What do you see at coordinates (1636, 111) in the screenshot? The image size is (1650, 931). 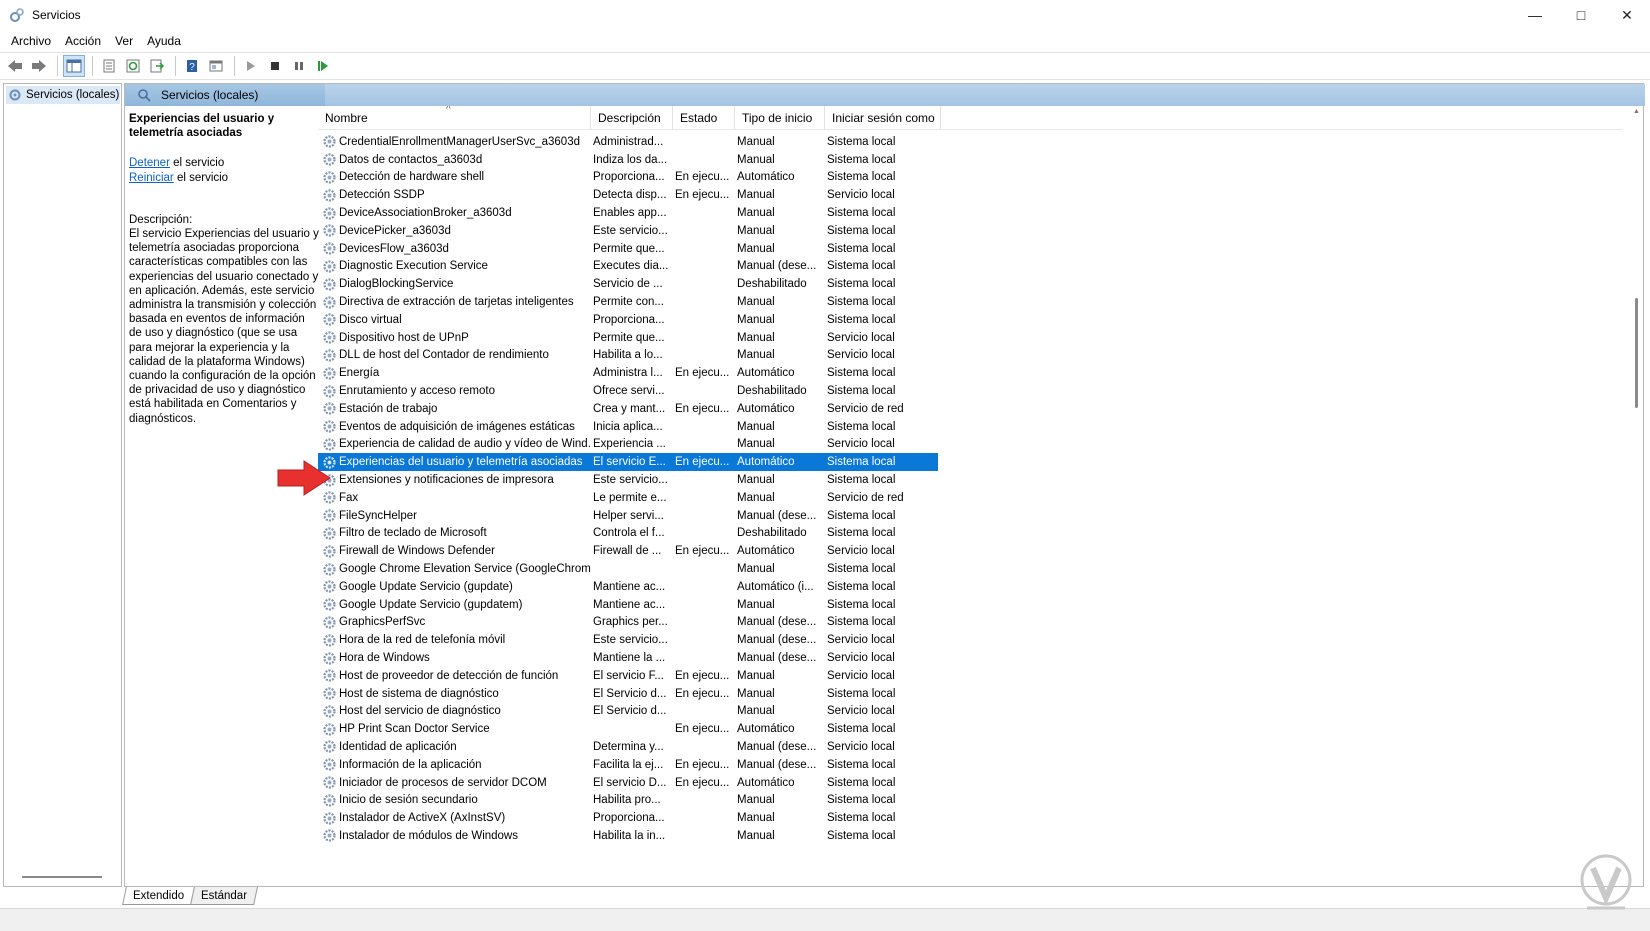 I see `scroll-up-icon: ▲` at bounding box center [1636, 111].